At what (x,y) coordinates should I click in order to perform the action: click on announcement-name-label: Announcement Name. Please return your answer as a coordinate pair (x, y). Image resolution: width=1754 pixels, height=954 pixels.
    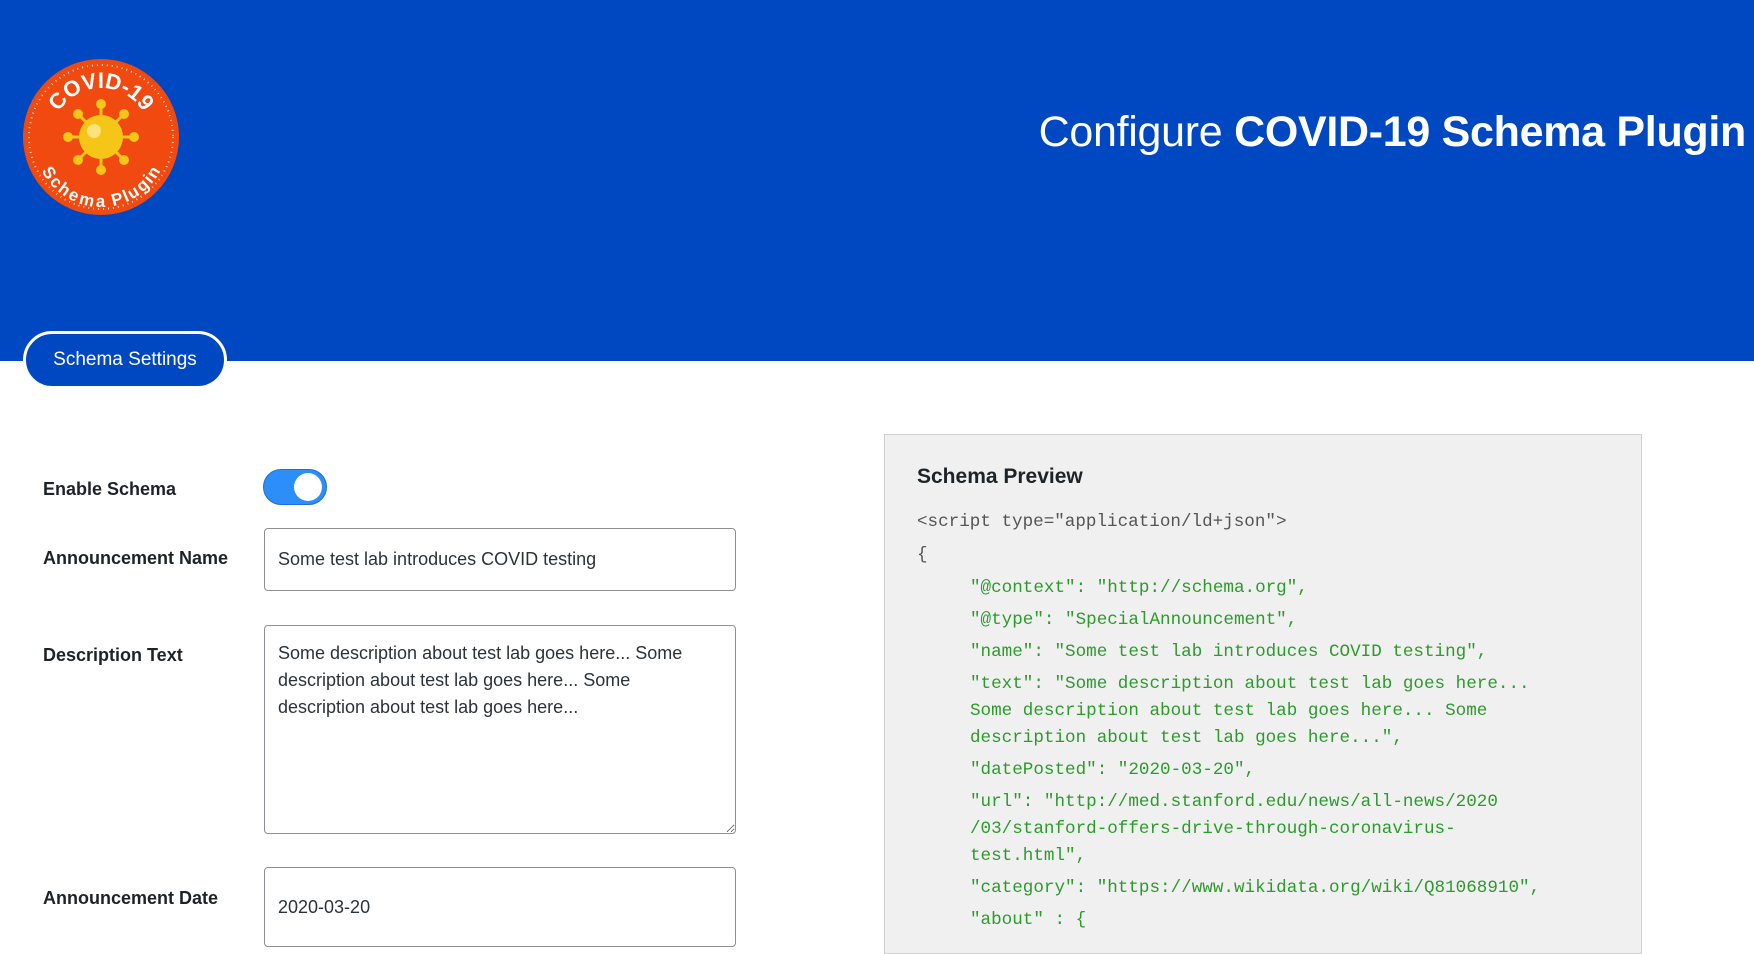
    Looking at the image, I should click on (136, 558).